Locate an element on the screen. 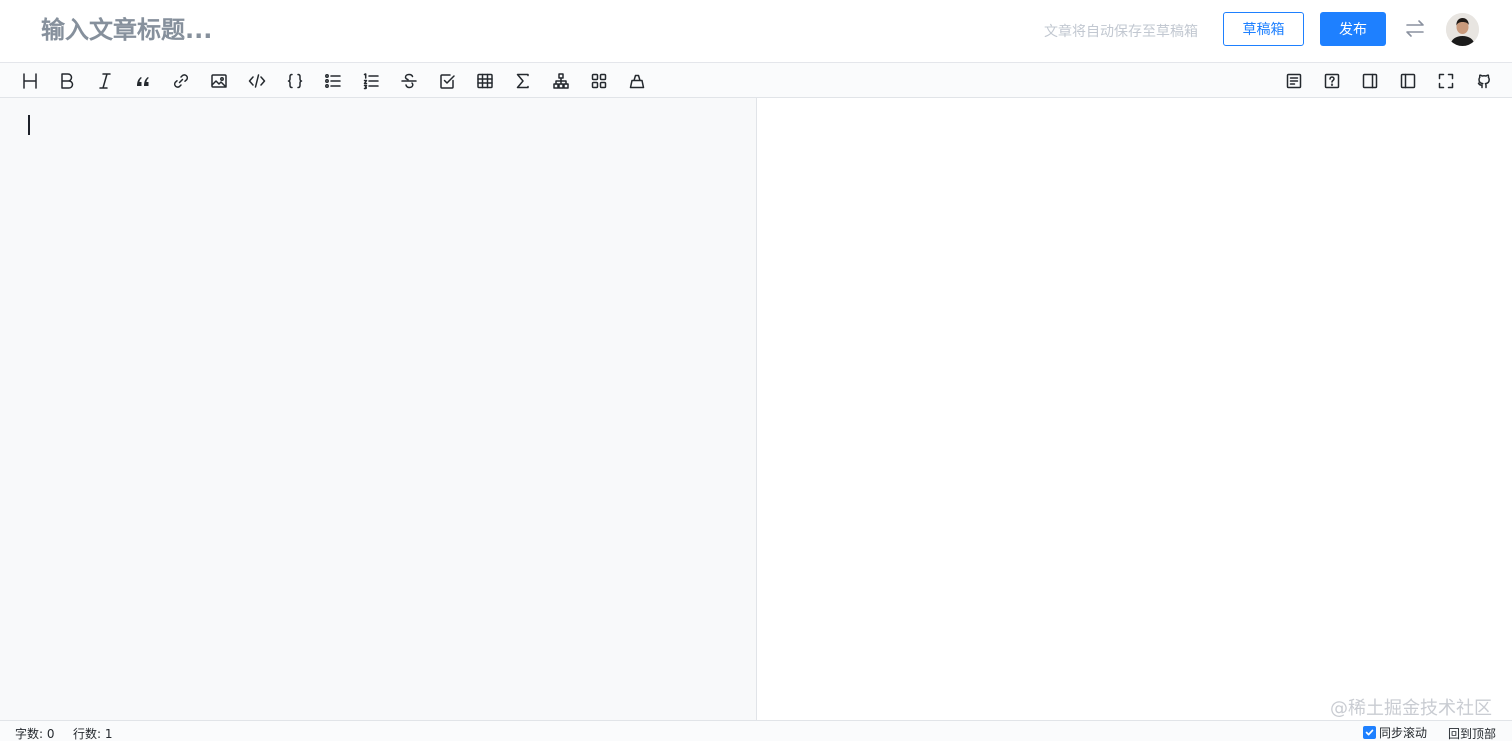 The image size is (1512, 742). sync-scroll-label: 同步滚动 is located at coordinates (1403, 733).